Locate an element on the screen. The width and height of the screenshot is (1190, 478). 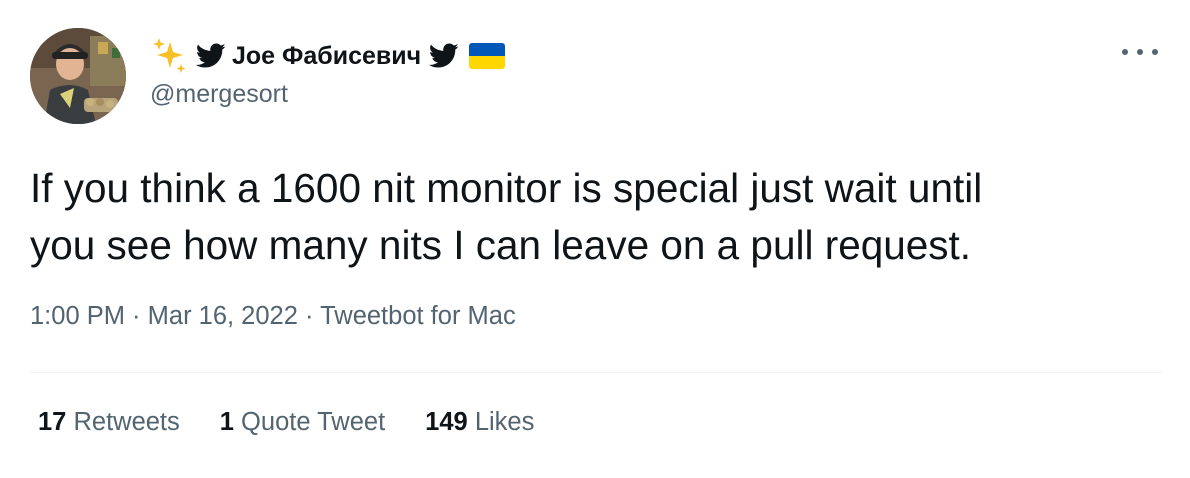
tweet-source: Tweetbot for Mac is located at coordinates (418, 316).